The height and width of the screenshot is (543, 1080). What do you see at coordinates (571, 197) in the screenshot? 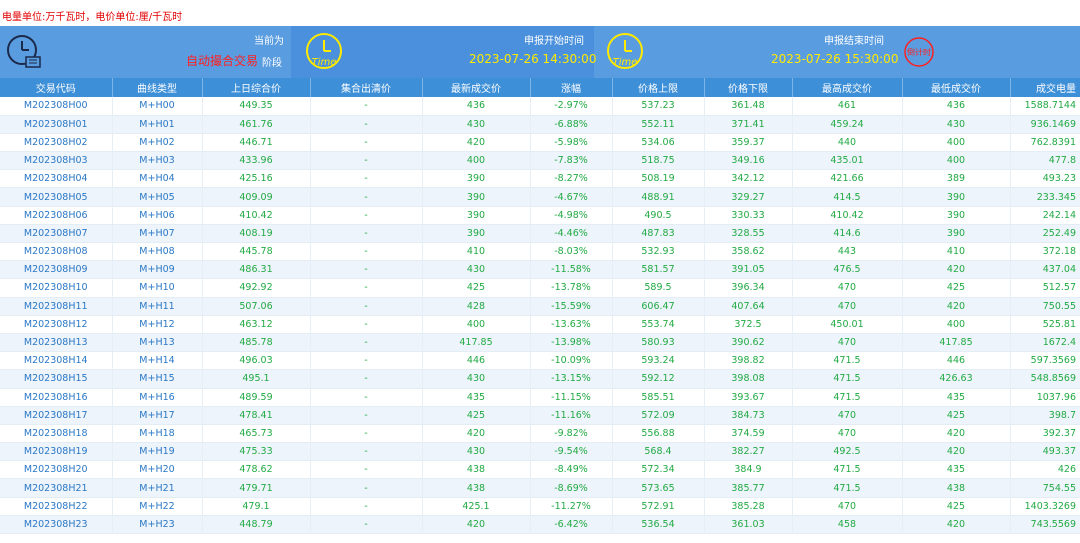
I see `change-pct-cell: -4.67%` at bounding box center [571, 197].